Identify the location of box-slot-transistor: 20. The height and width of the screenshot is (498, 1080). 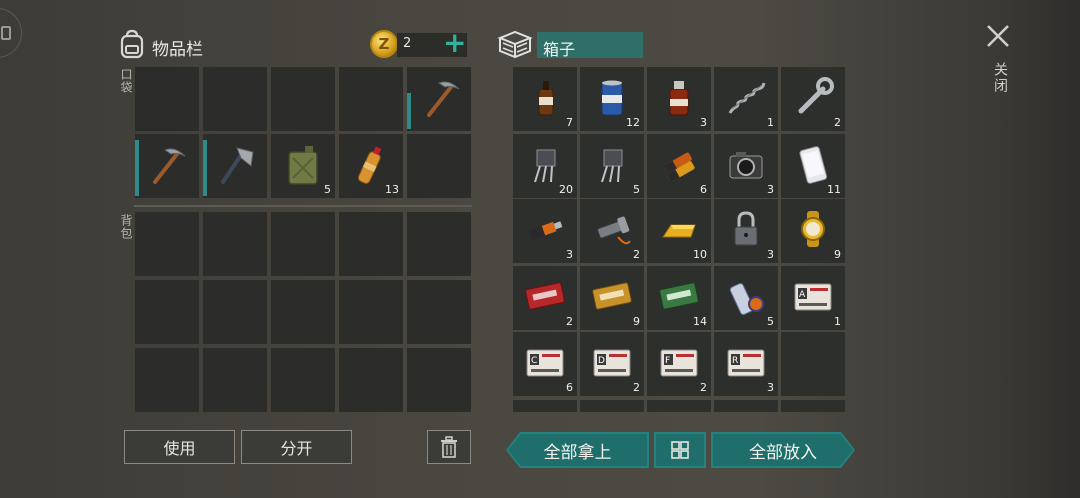
(545, 166).